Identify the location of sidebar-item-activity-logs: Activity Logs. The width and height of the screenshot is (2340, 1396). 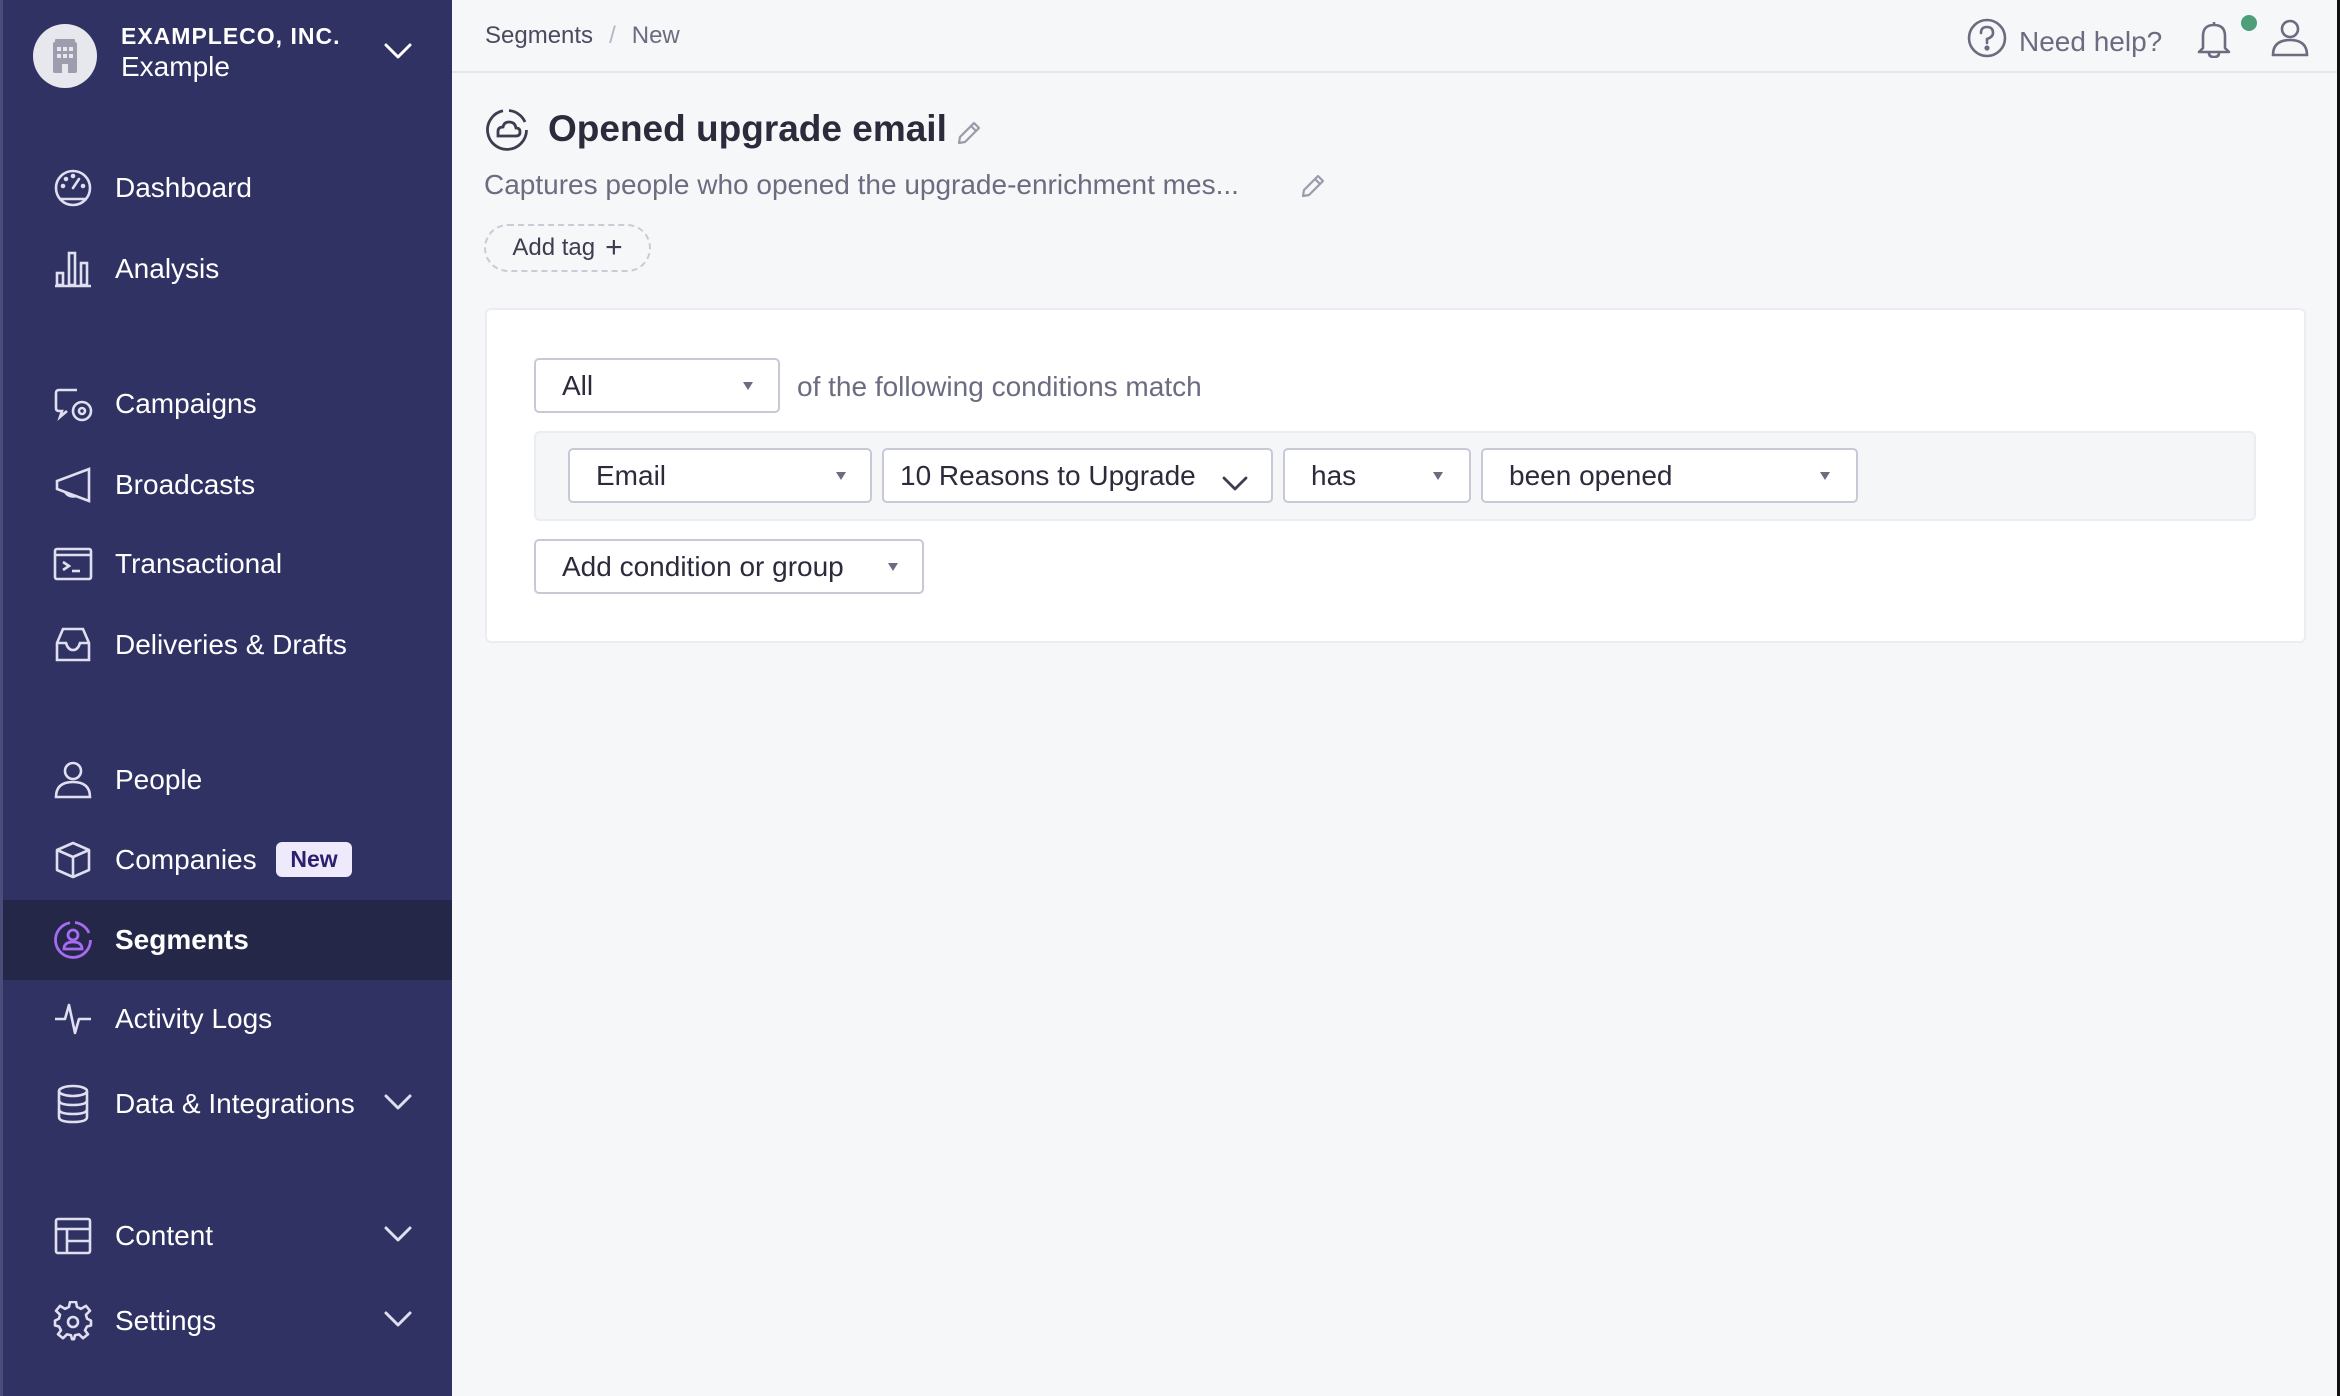
(227, 1019).